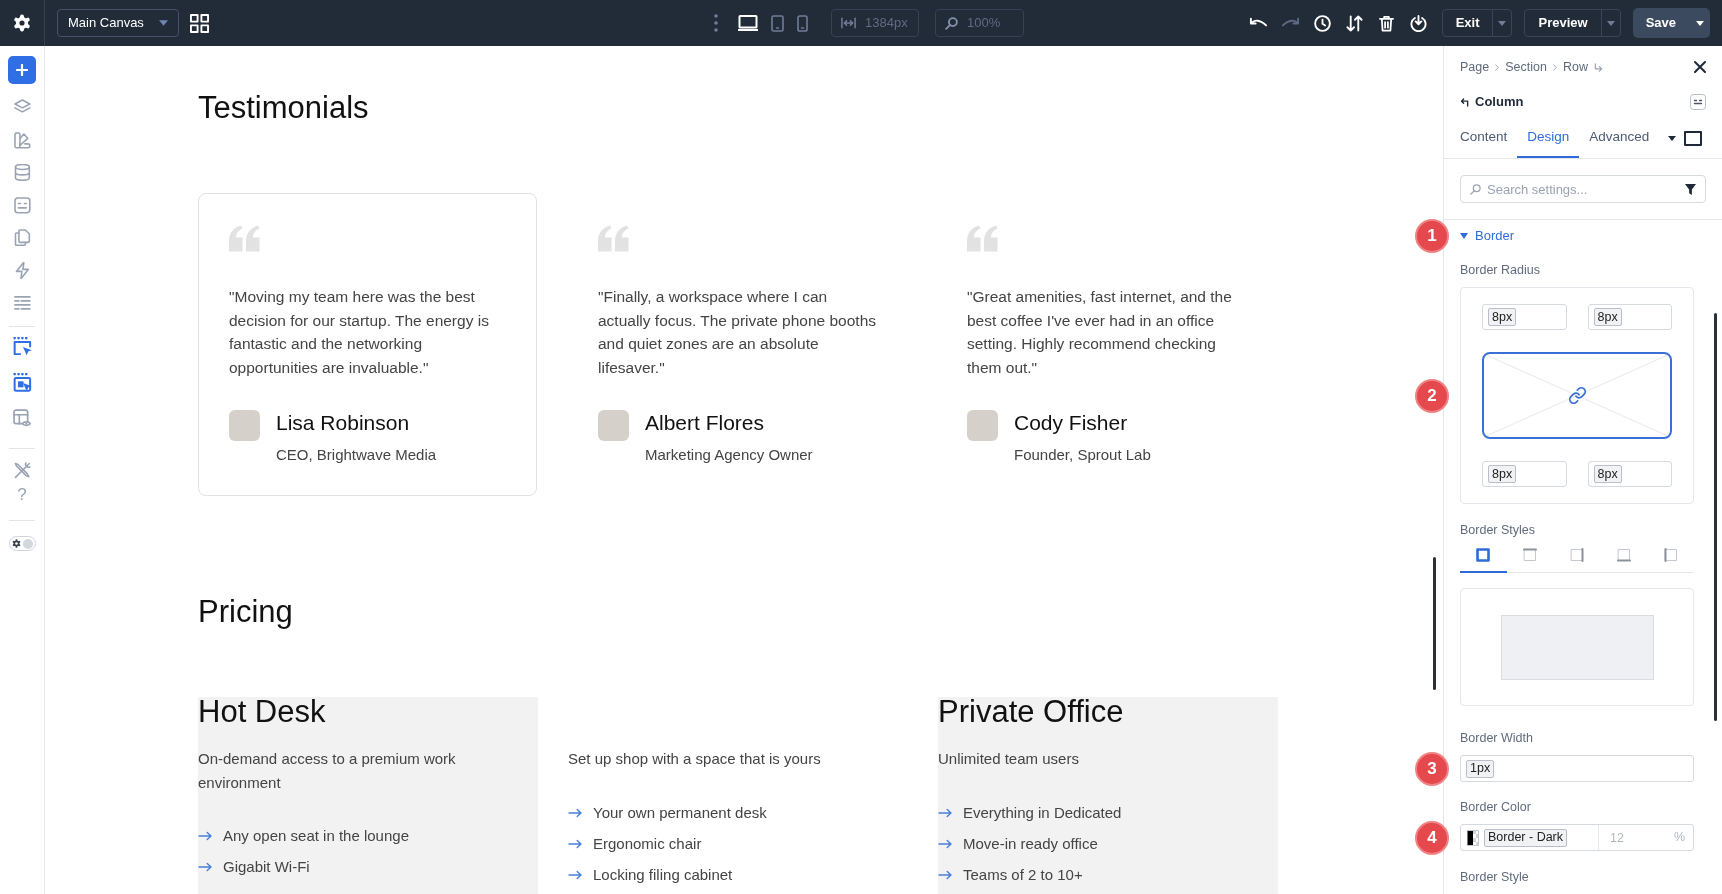 This screenshot has width=1722, height=894. I want to click on border-left-icon, so click(1670, 554).